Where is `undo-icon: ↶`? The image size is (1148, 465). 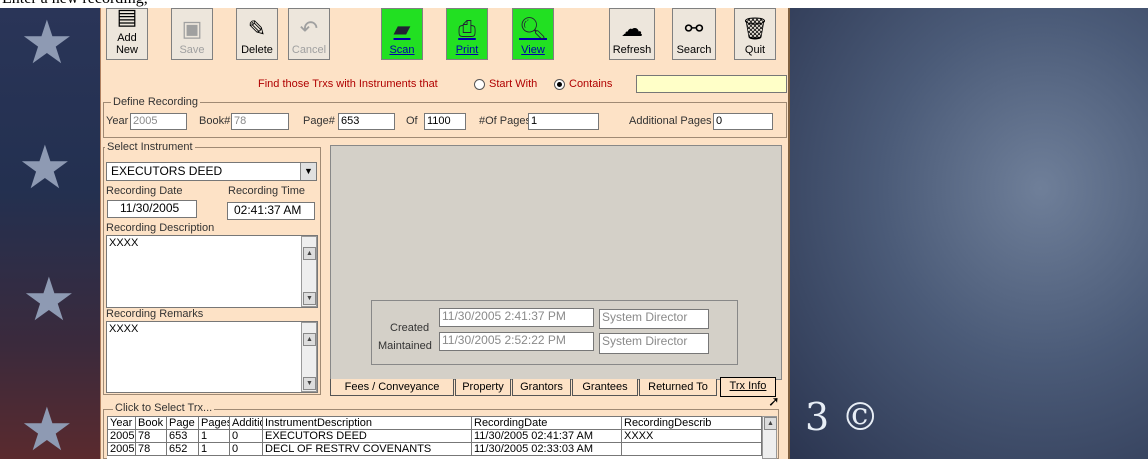 undo-icon: ↶ is located at coordinates (309, 29).